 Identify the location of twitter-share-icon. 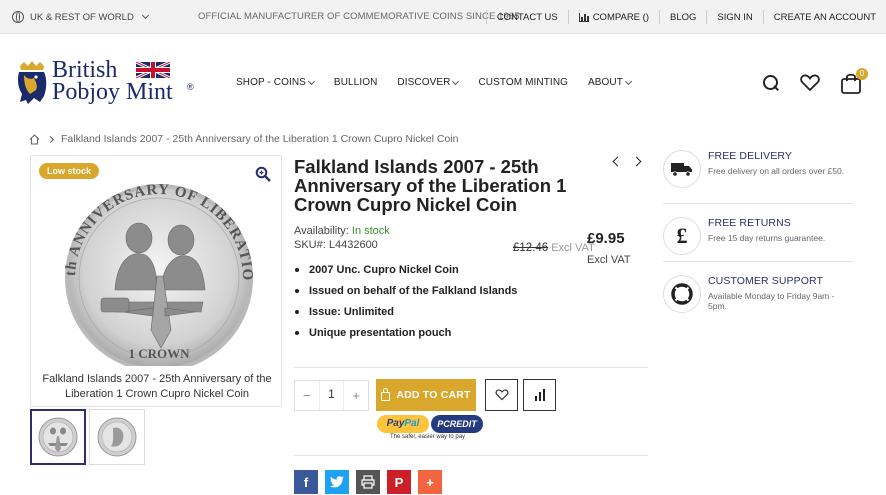
(337, 482).